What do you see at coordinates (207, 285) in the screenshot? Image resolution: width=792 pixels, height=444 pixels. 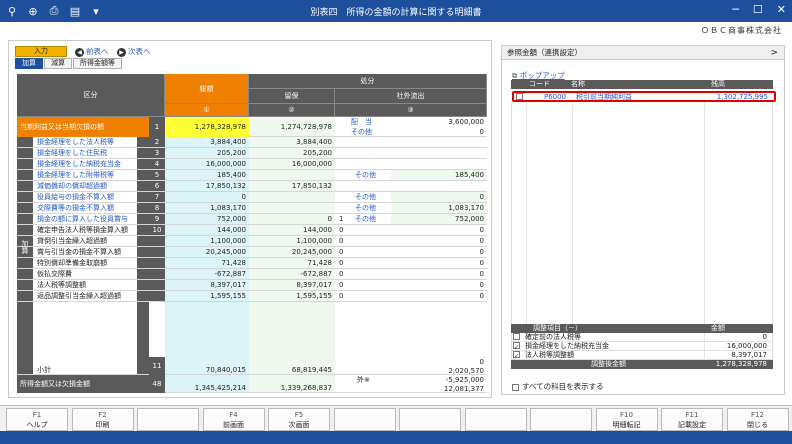 I see `amount-total: 8,397,017` at bounding box center [207, 285].